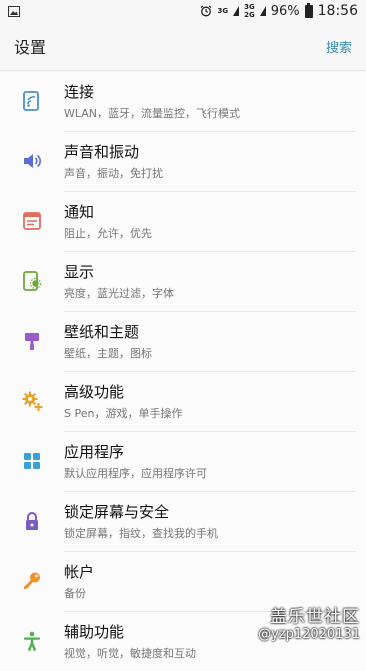 This screenshot has height=671, width=366. I want to click on settings-item-display: 显示 亮度，蓝光过滤，字体, so click(183, 281).